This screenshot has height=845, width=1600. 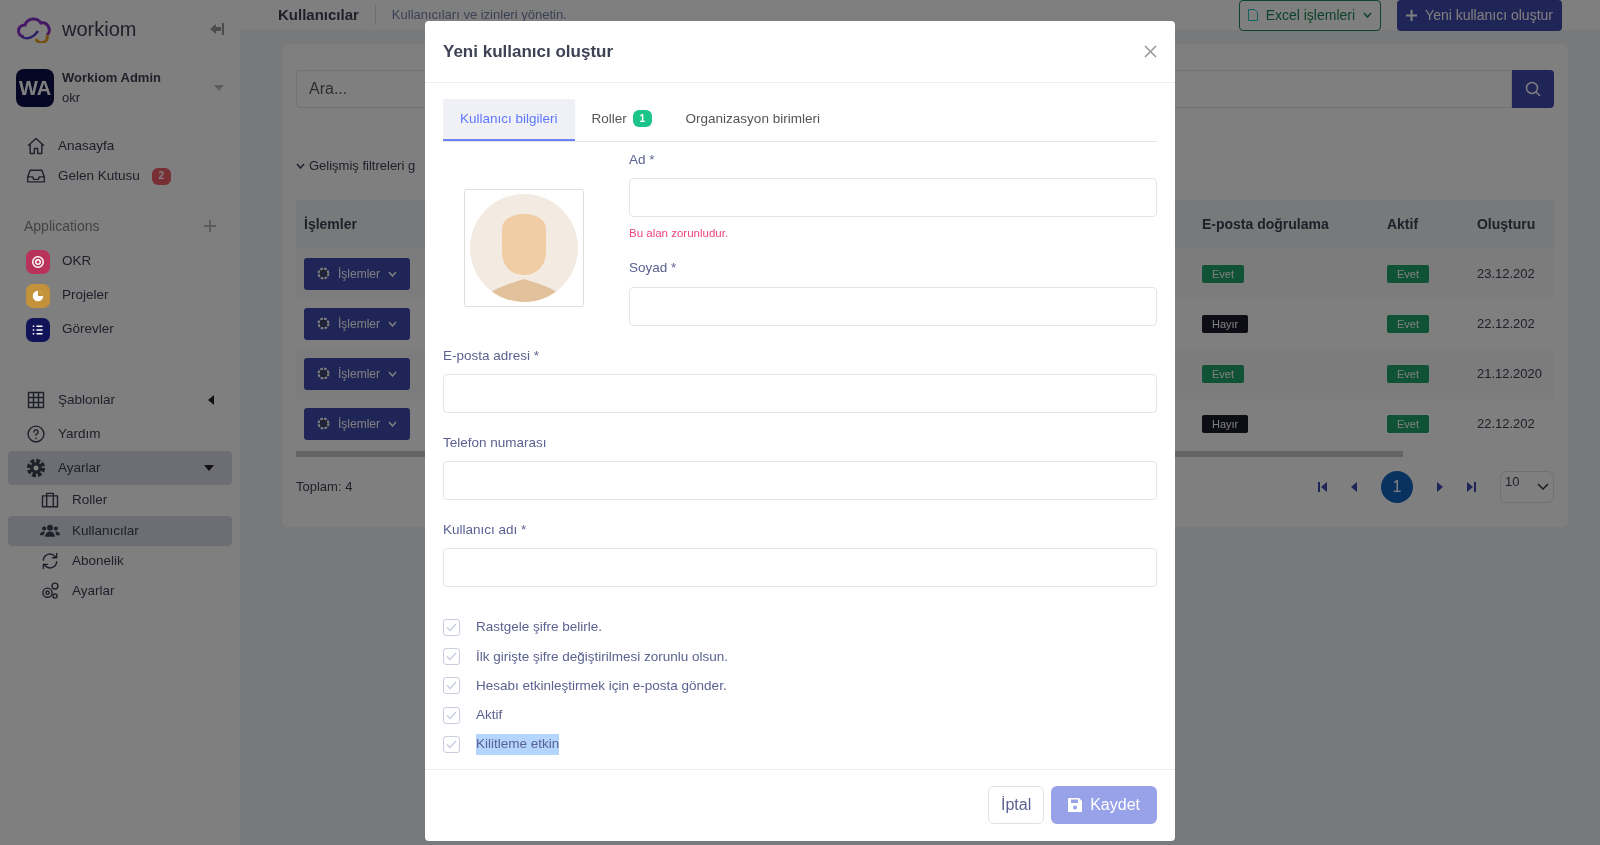 I want to click on workspace-name: okr, so click(x=72, y=97).